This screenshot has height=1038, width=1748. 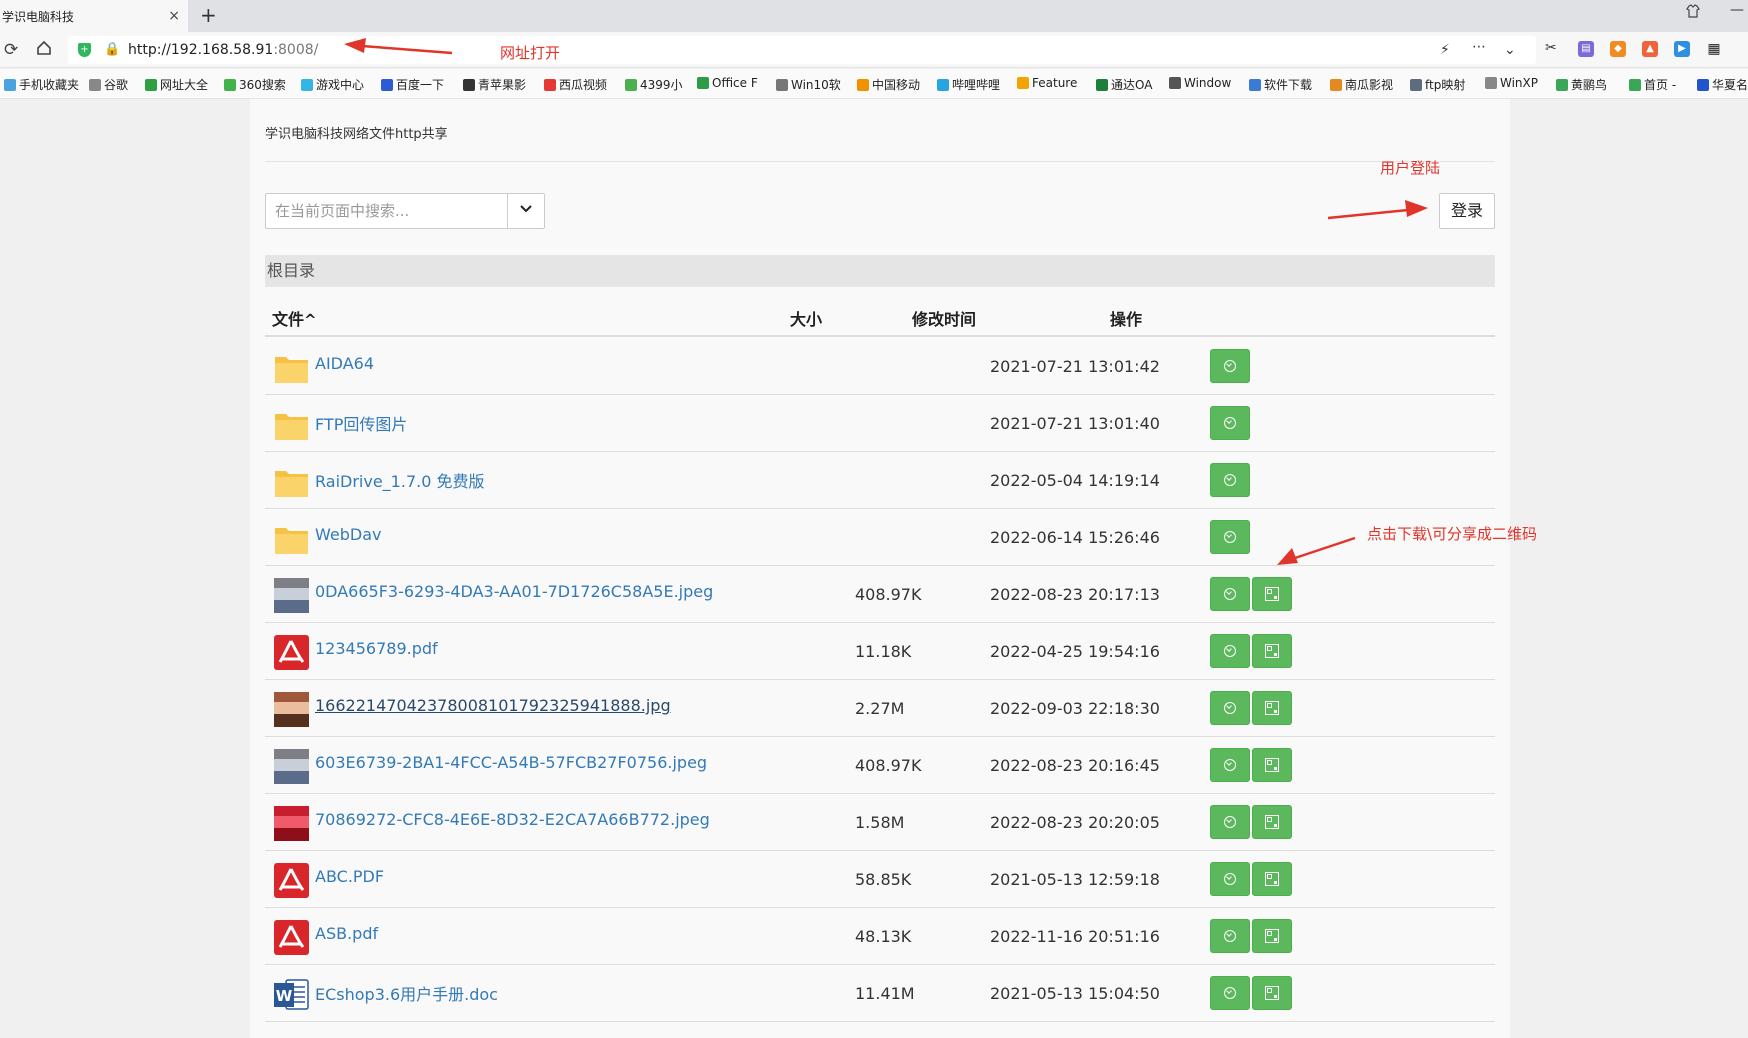 I want to click on annotation-download-note: 点击下载\可分享成二维码, so click(x=1452, y=534).